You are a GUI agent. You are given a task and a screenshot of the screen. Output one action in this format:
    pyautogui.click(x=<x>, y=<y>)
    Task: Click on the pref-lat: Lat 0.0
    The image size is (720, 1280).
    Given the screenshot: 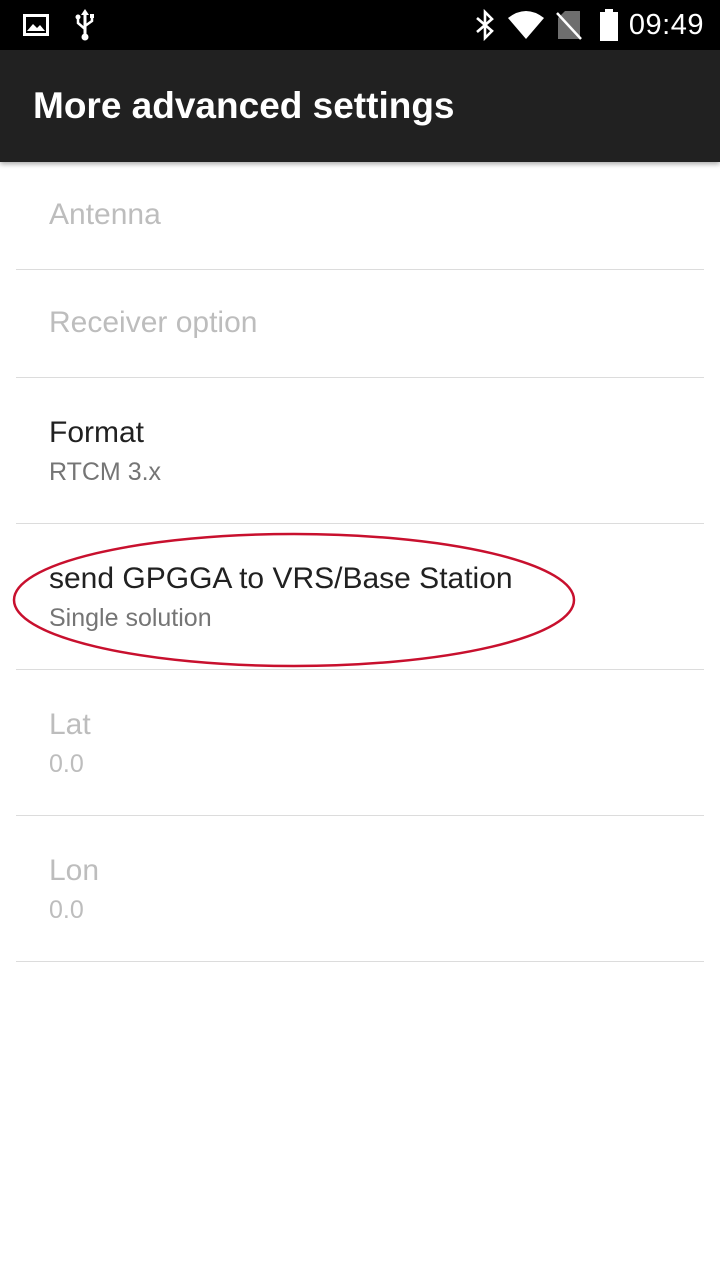 What is the action you would take?
    pyautogui.click(x=360, y=743)
    